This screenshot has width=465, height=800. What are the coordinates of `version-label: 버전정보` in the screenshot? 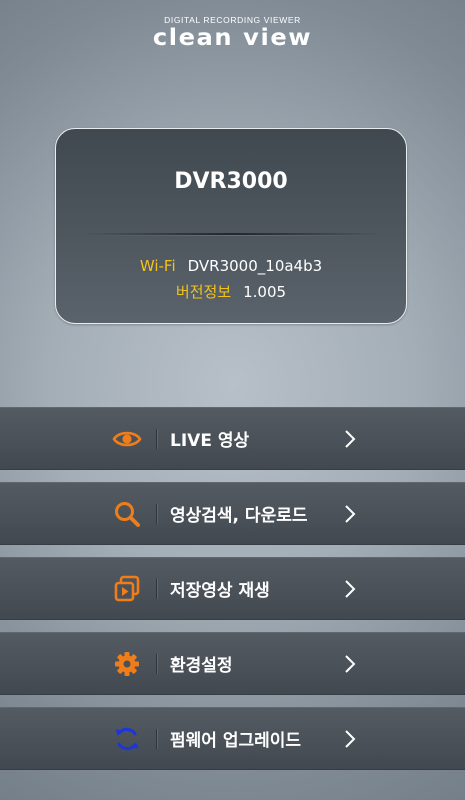 It's located at (203, 292).